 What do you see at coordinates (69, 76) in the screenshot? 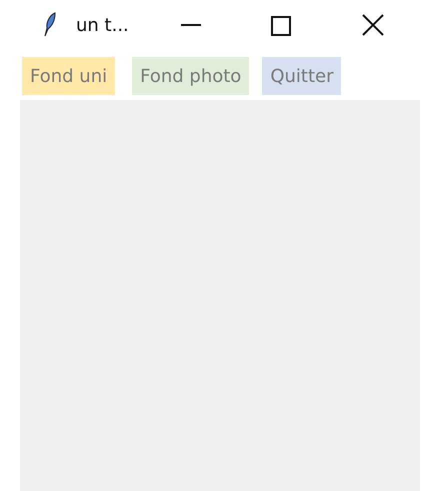
I see `toolbar-button: Fond uni` at bounding box center [69, 76].